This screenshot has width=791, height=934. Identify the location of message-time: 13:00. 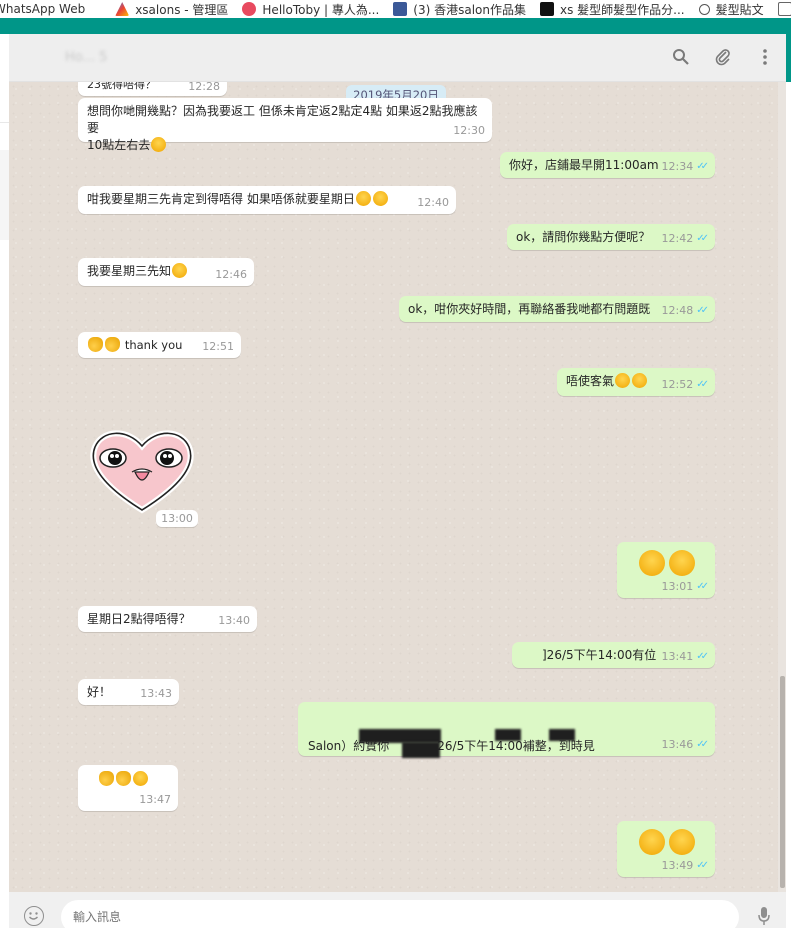
(177, 518).